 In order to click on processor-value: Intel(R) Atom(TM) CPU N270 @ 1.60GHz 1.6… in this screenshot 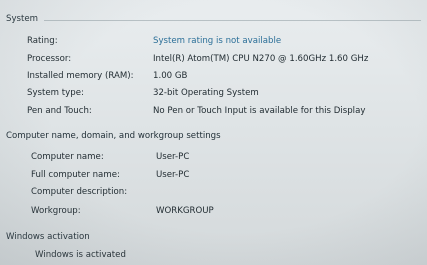, I will do `click(261, 59)`.